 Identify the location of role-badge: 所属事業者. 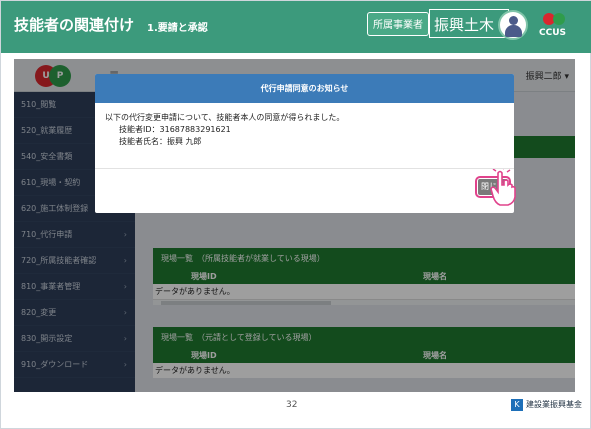
(398, 24).